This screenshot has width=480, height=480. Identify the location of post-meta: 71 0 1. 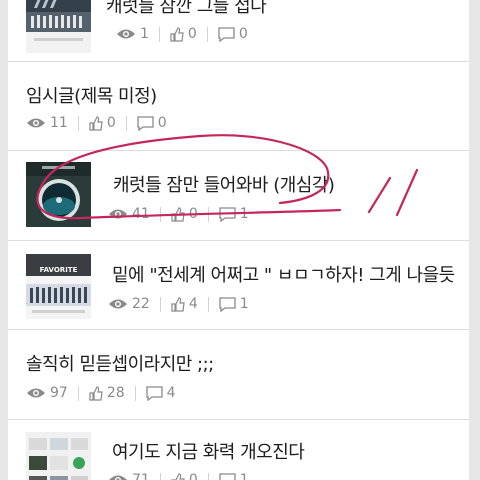
(178, 476).